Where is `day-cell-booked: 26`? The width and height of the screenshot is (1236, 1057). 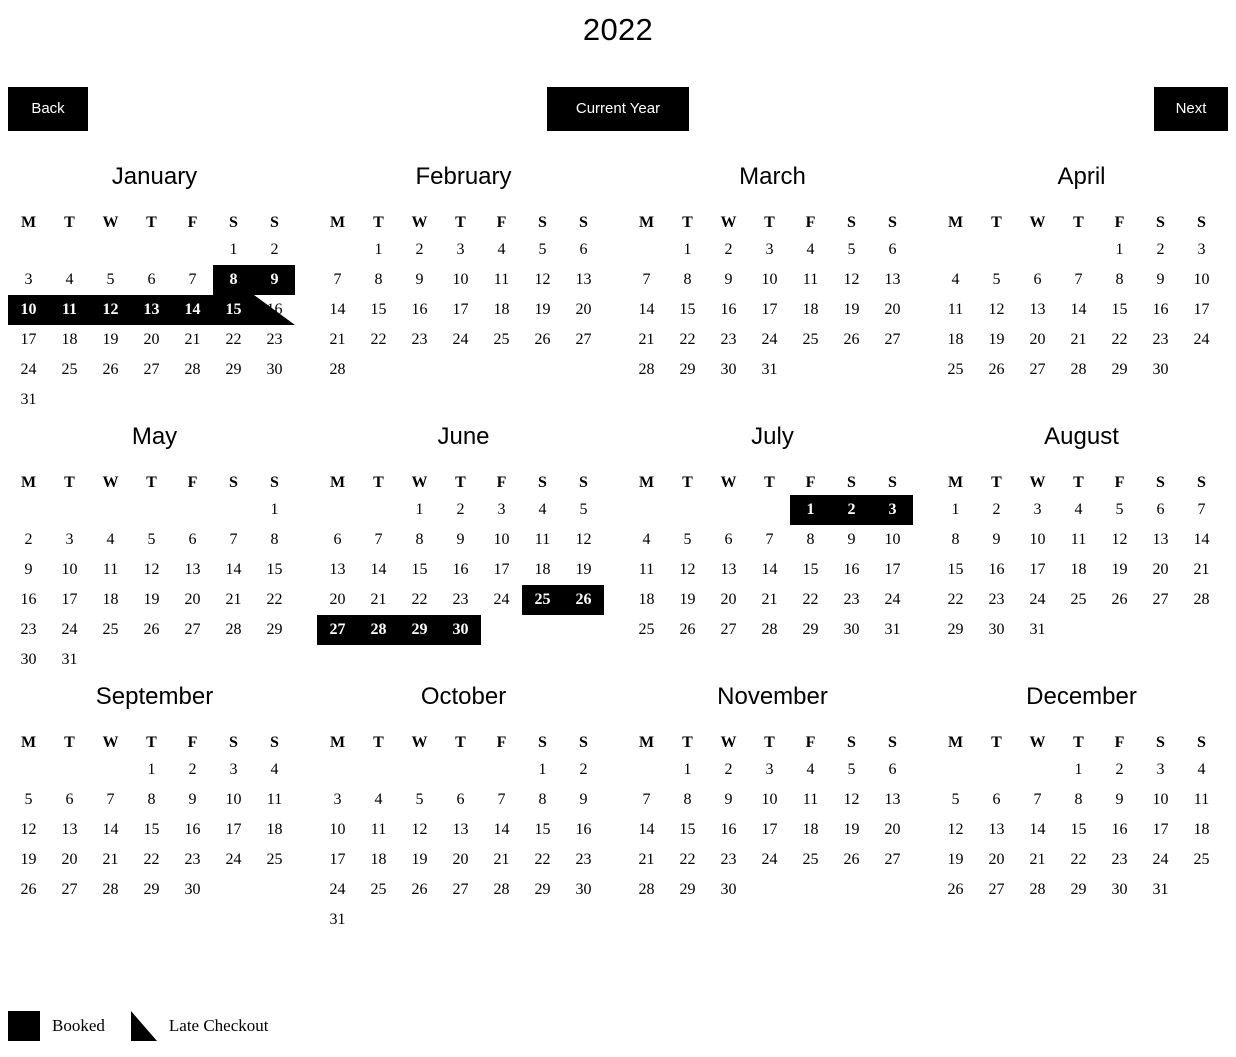 day-cell-booked: 26 is located at coordinates (583, 600).